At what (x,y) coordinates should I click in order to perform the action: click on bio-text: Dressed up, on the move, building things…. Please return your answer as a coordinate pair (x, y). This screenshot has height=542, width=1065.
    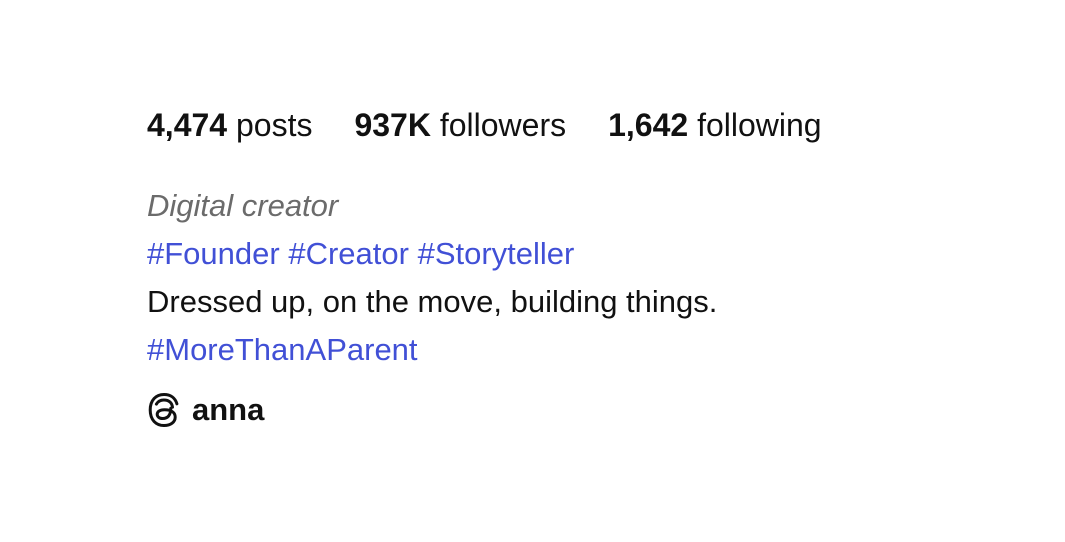
    Looking at the image, I should click on (432, 301).